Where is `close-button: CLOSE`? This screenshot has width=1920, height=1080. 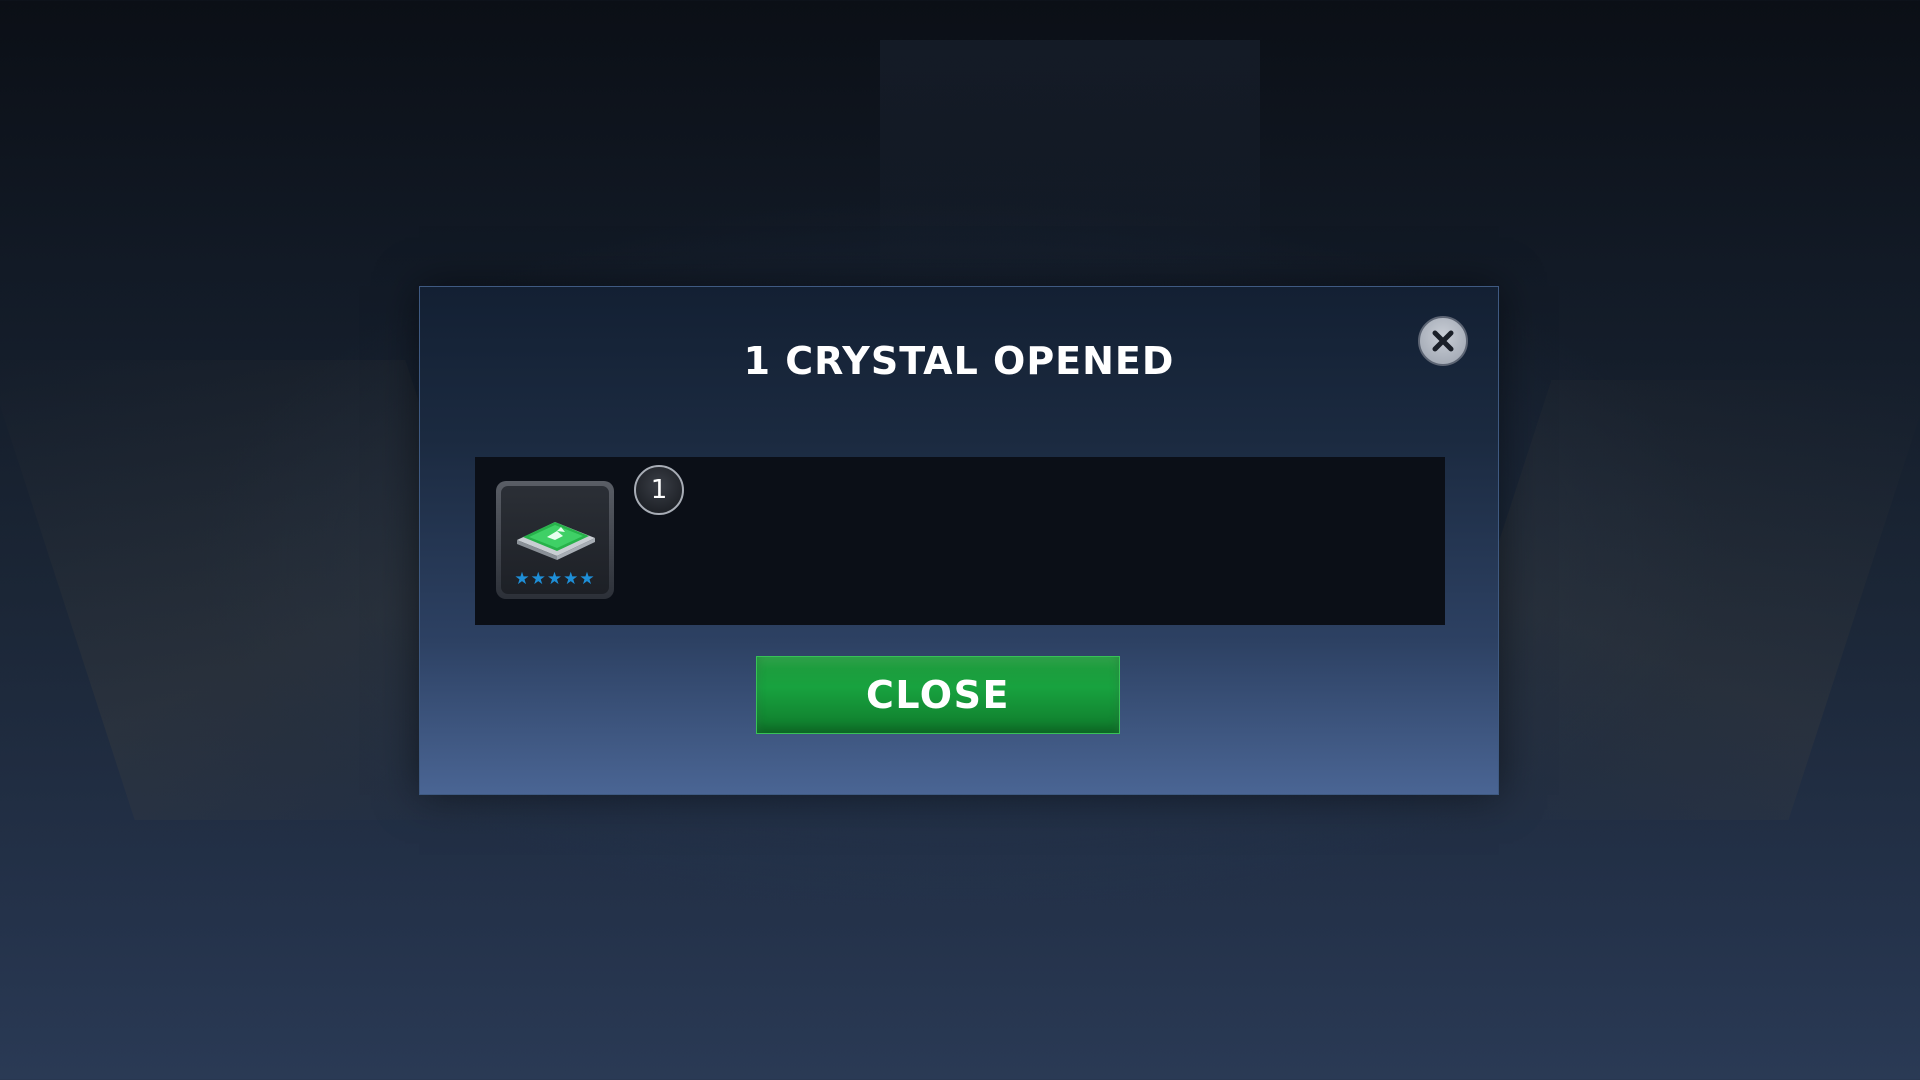 close-button: CLOSE is located at coordinates (938, 695).